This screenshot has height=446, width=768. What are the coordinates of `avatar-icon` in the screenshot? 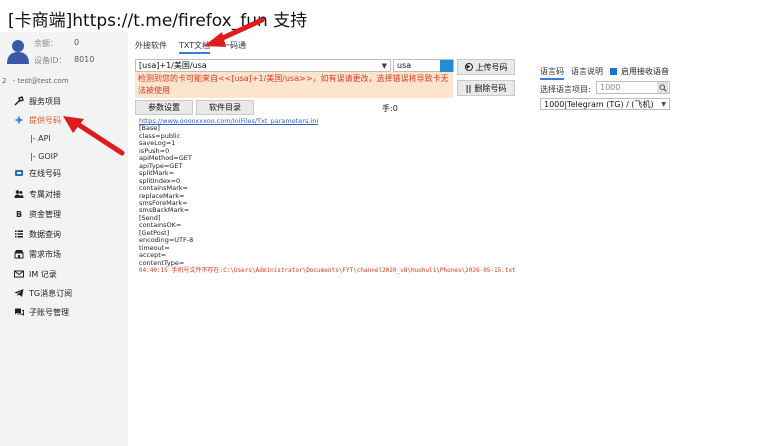 It's located at (18, 52).